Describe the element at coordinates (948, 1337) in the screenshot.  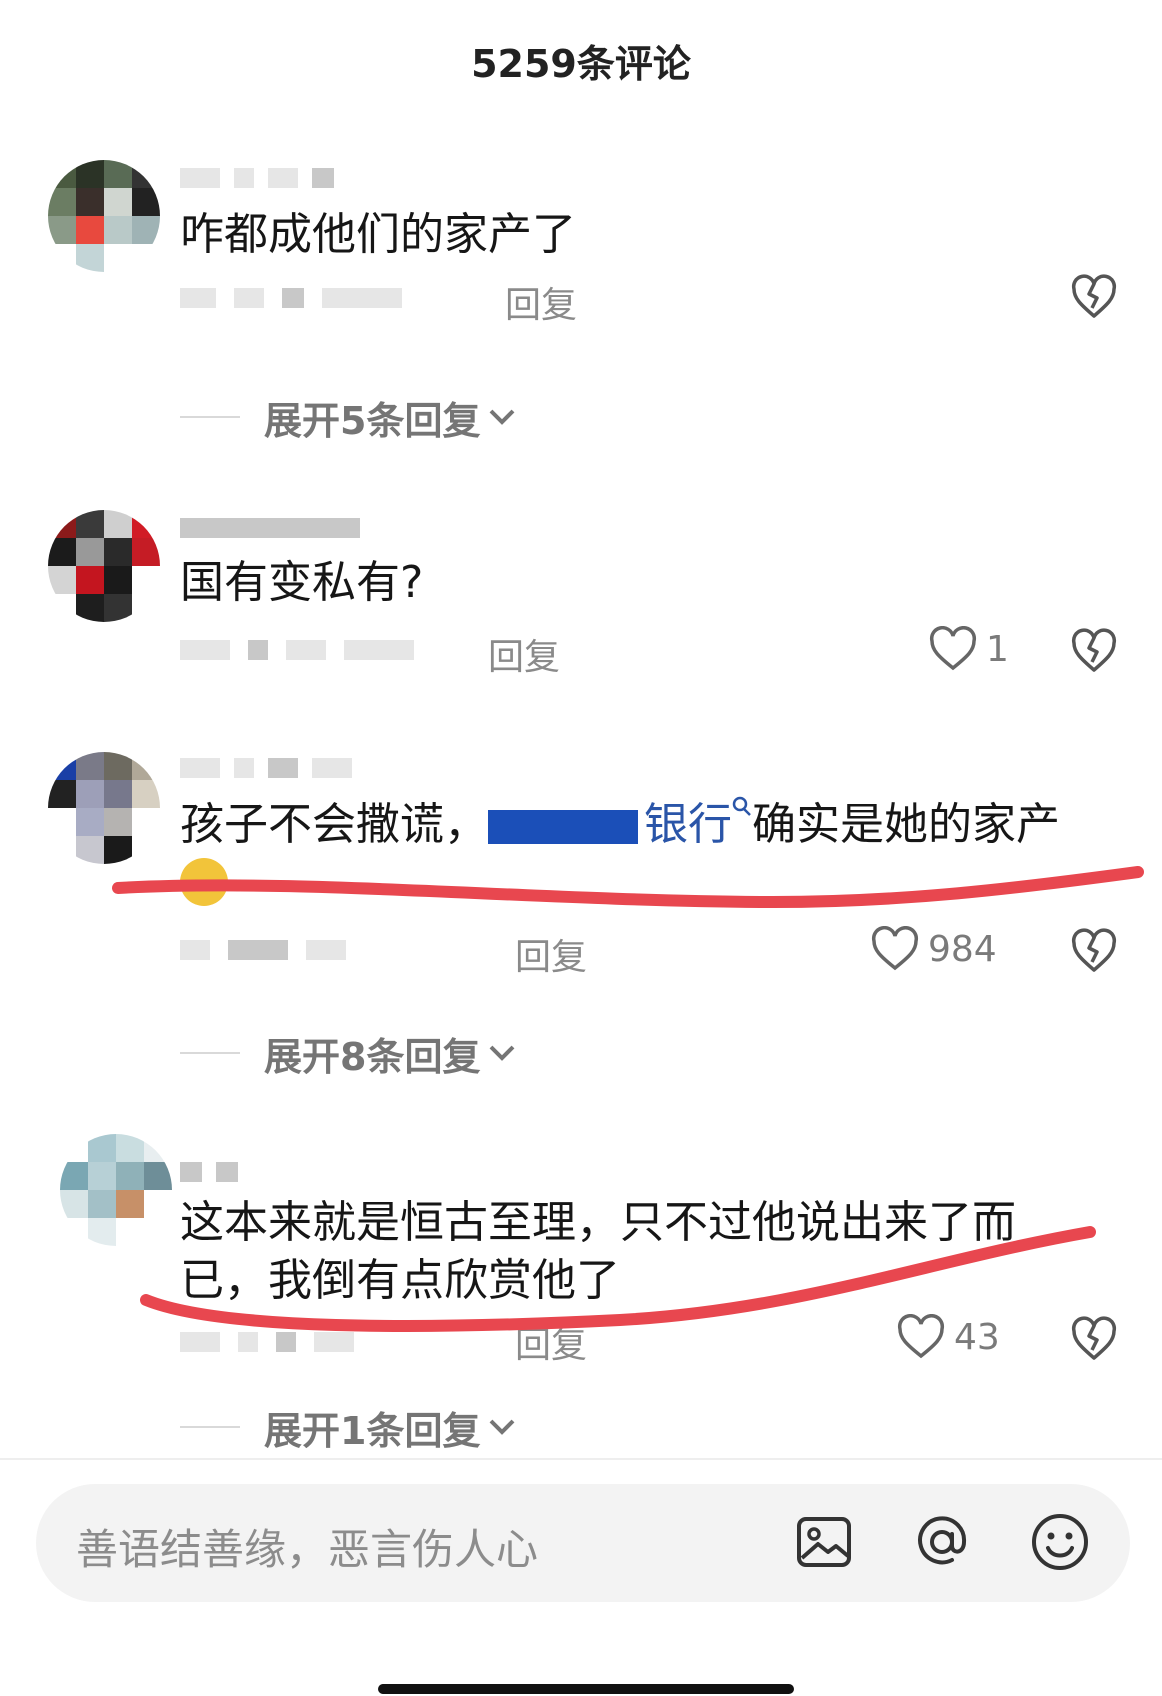
I see `like-button: 43` at that location.